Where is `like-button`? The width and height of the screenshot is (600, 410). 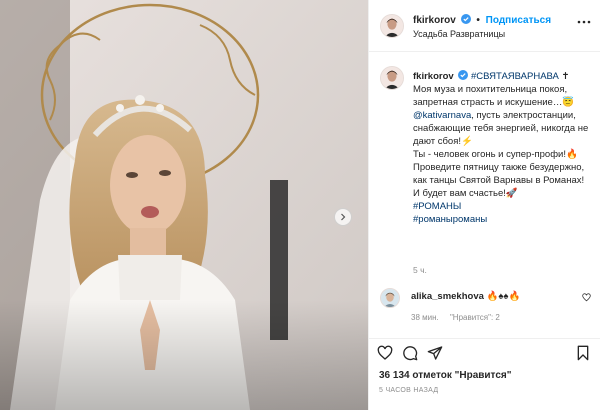
like-button is located at coordinates (385, 353).